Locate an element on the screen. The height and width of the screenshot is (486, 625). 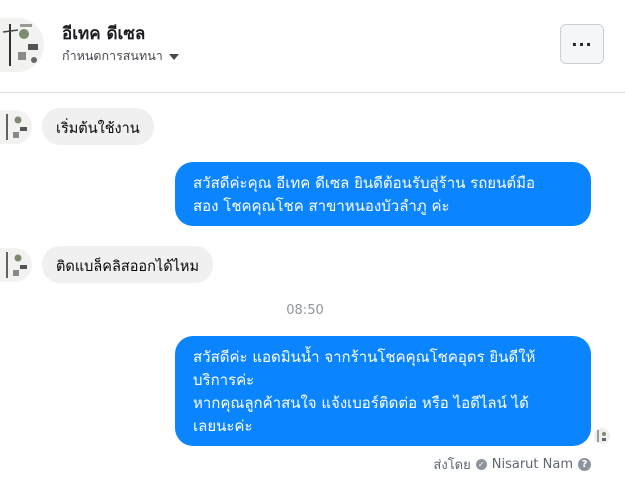
message-line: เลยนะค่ะ is located at coordinates (223, 426).